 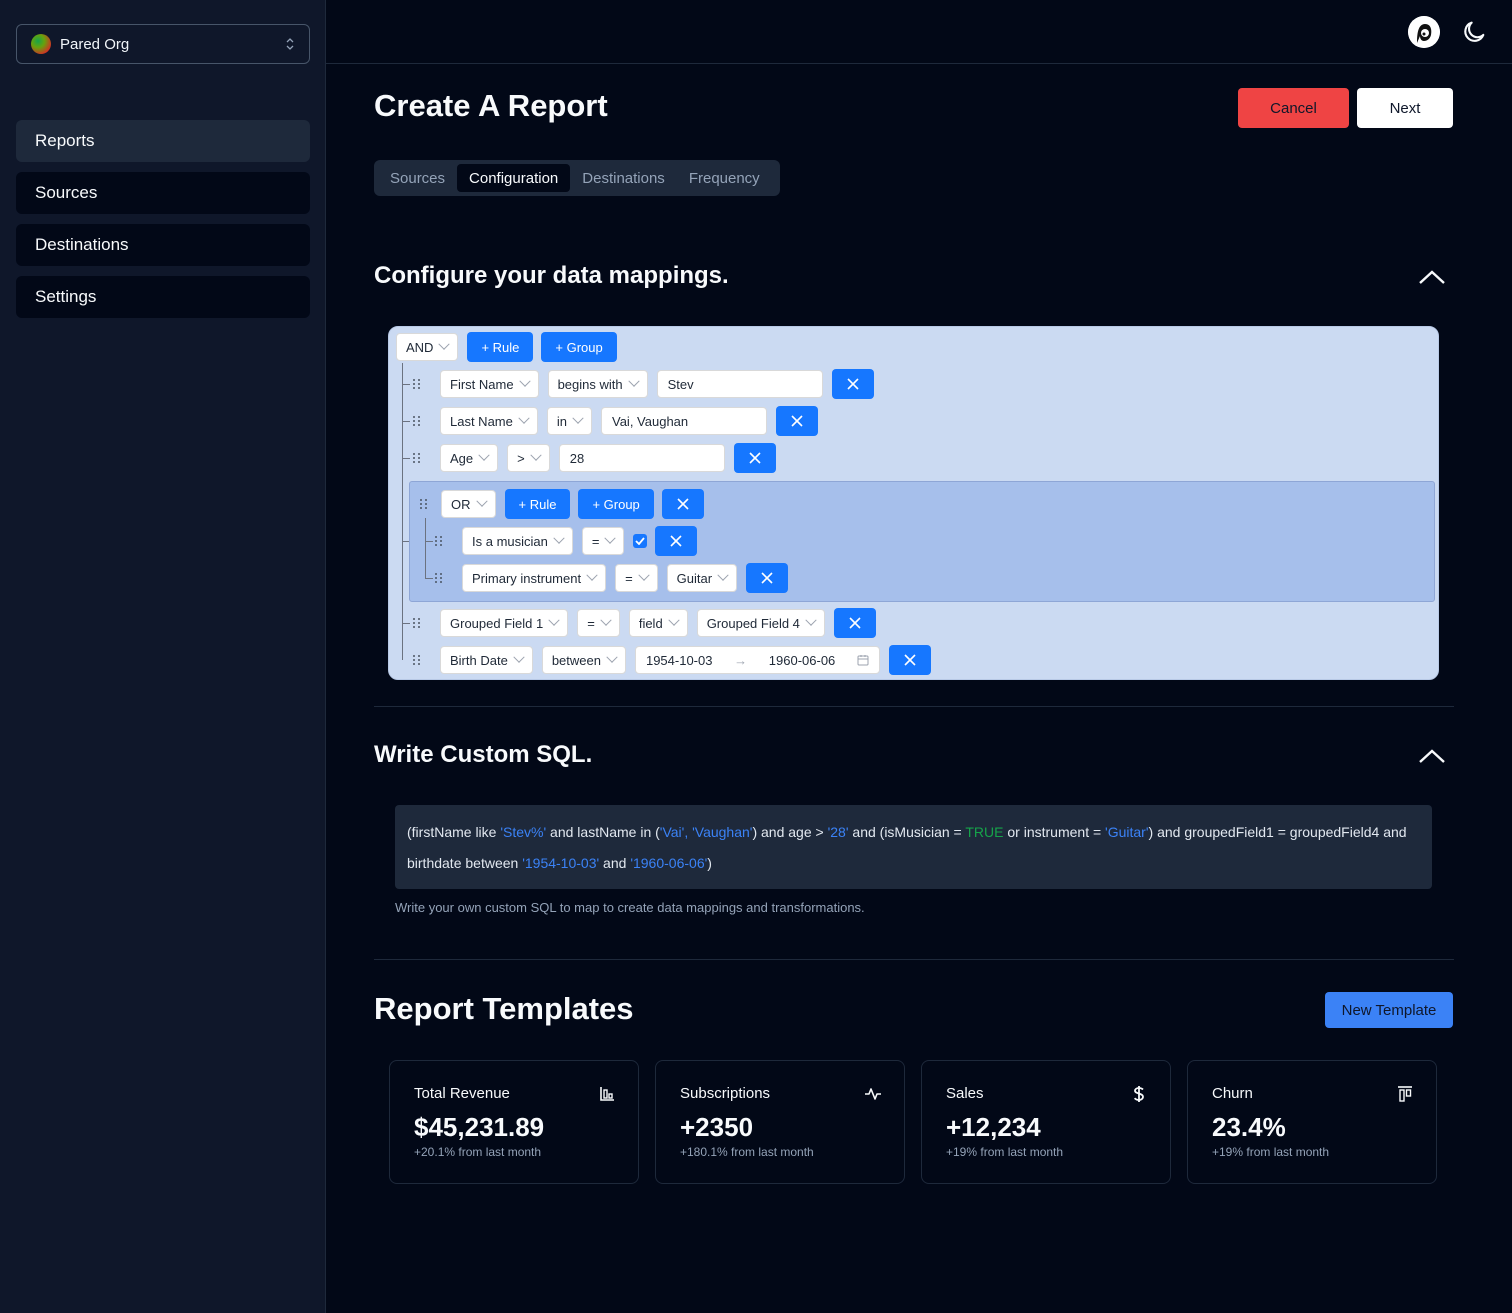 I want to click on template-card-churn: Churn 23.4% +19% from last month, so click(x=1312, y=1122).